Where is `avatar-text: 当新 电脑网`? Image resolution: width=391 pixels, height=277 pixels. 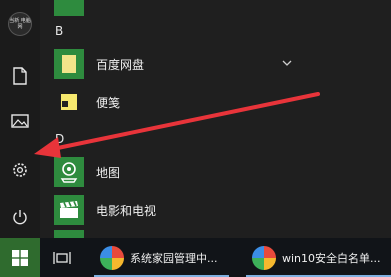
avatar-text: 当新 电脑网 is located at coordinates (20, 24).